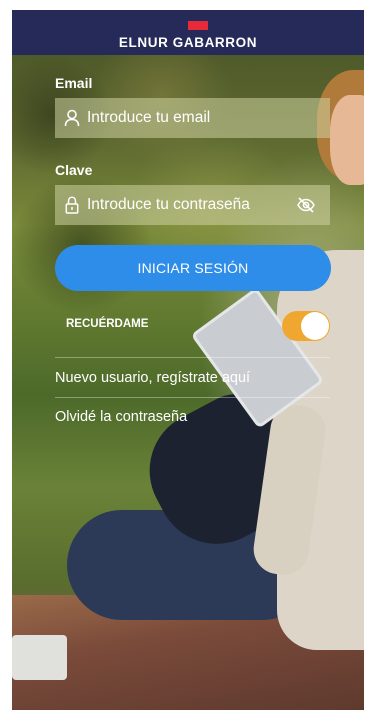 The width and height of the screenshot is (365, 718). Describe the element at coordinates (198, 25) in the screenshot. I see `brand-logo-mark` at that location.